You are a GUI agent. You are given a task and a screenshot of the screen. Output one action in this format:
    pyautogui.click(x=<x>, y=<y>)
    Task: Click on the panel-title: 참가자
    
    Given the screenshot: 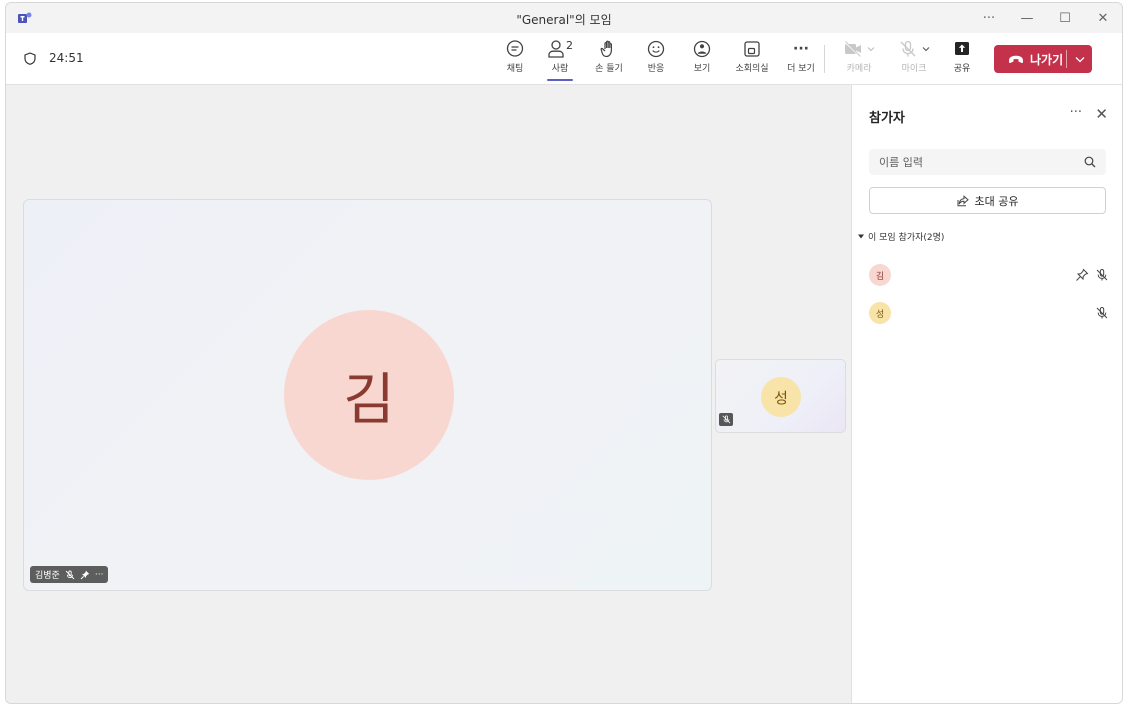 What is the action you would take?
    pyautogui.click(x=887, y=118)
    